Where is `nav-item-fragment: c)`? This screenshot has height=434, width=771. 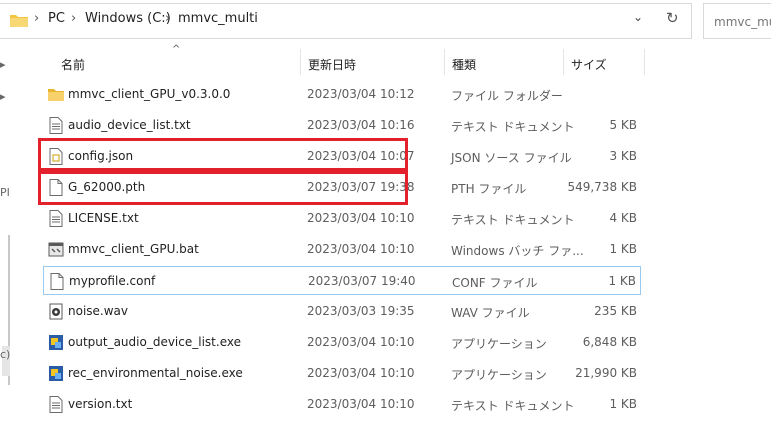 nav-item-fragment: c) is located at coordinates (5, 354).